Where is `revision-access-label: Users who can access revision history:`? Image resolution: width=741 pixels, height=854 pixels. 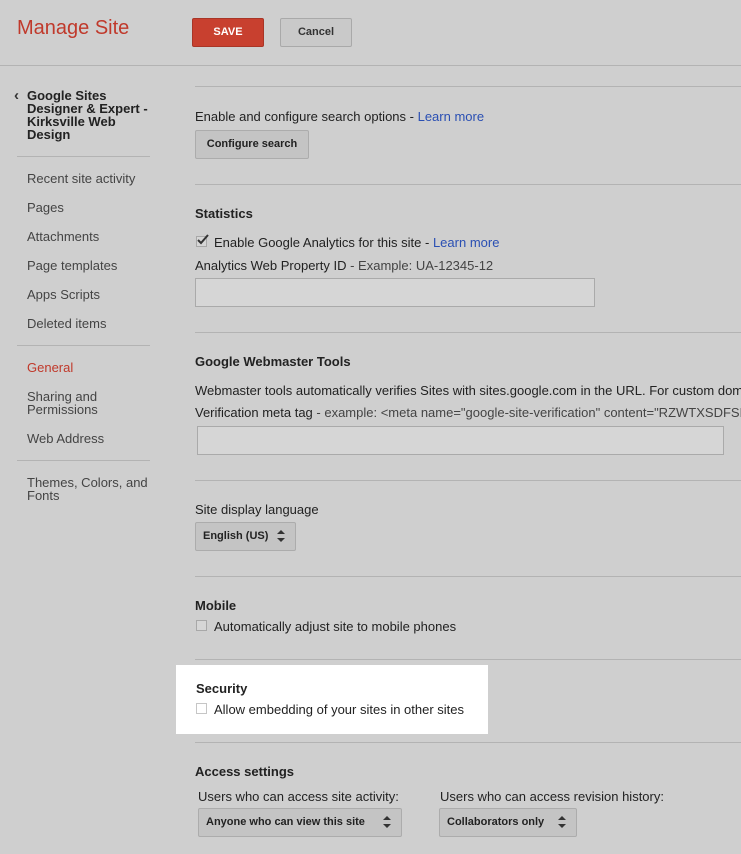 revision-access-label: Users who can access revision history: is located at coordinates (552, 796).